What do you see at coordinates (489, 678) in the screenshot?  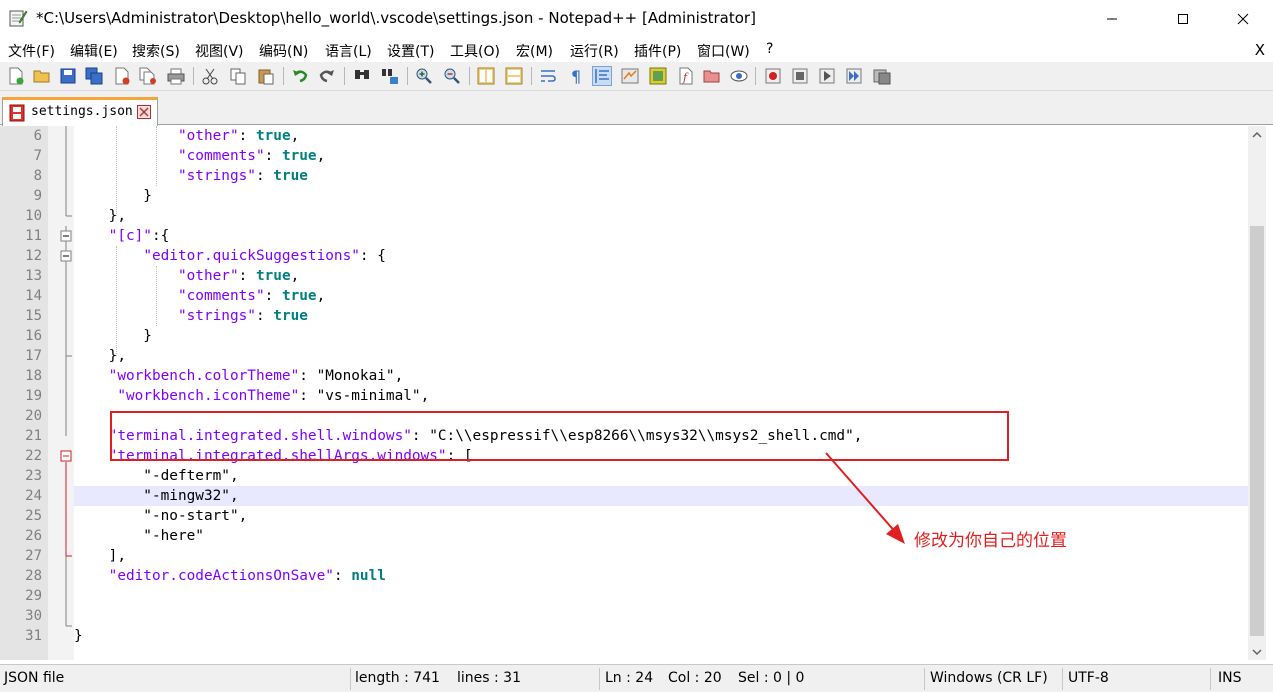 I see `status-lines: lines : 31` at bounding box center [489, 678].